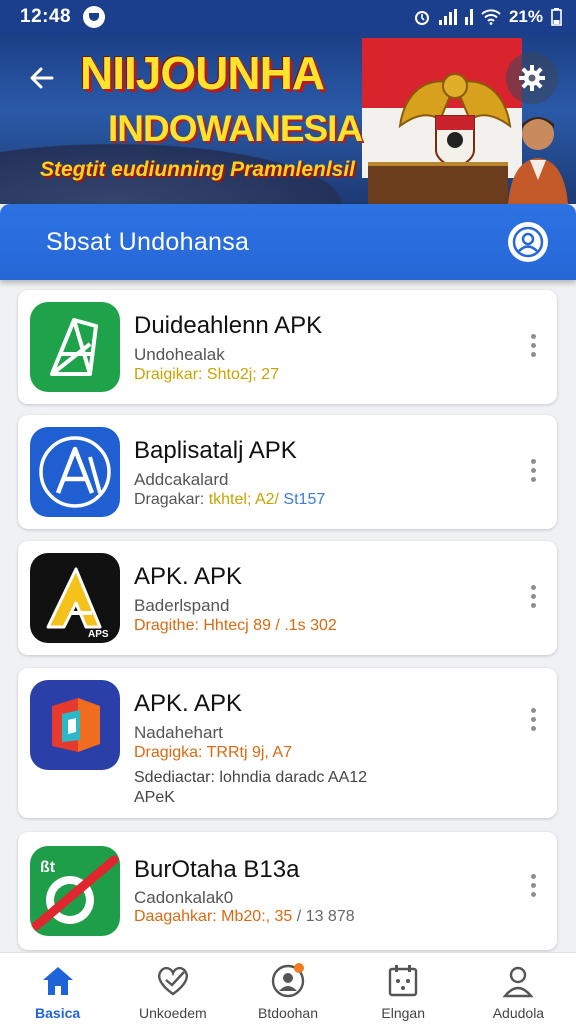 This screenshot has height=1024, width=576. Describe the element at coordinates (168, 752) in the screenshot. I see `app-meta-label: Dragigka:` at that location.